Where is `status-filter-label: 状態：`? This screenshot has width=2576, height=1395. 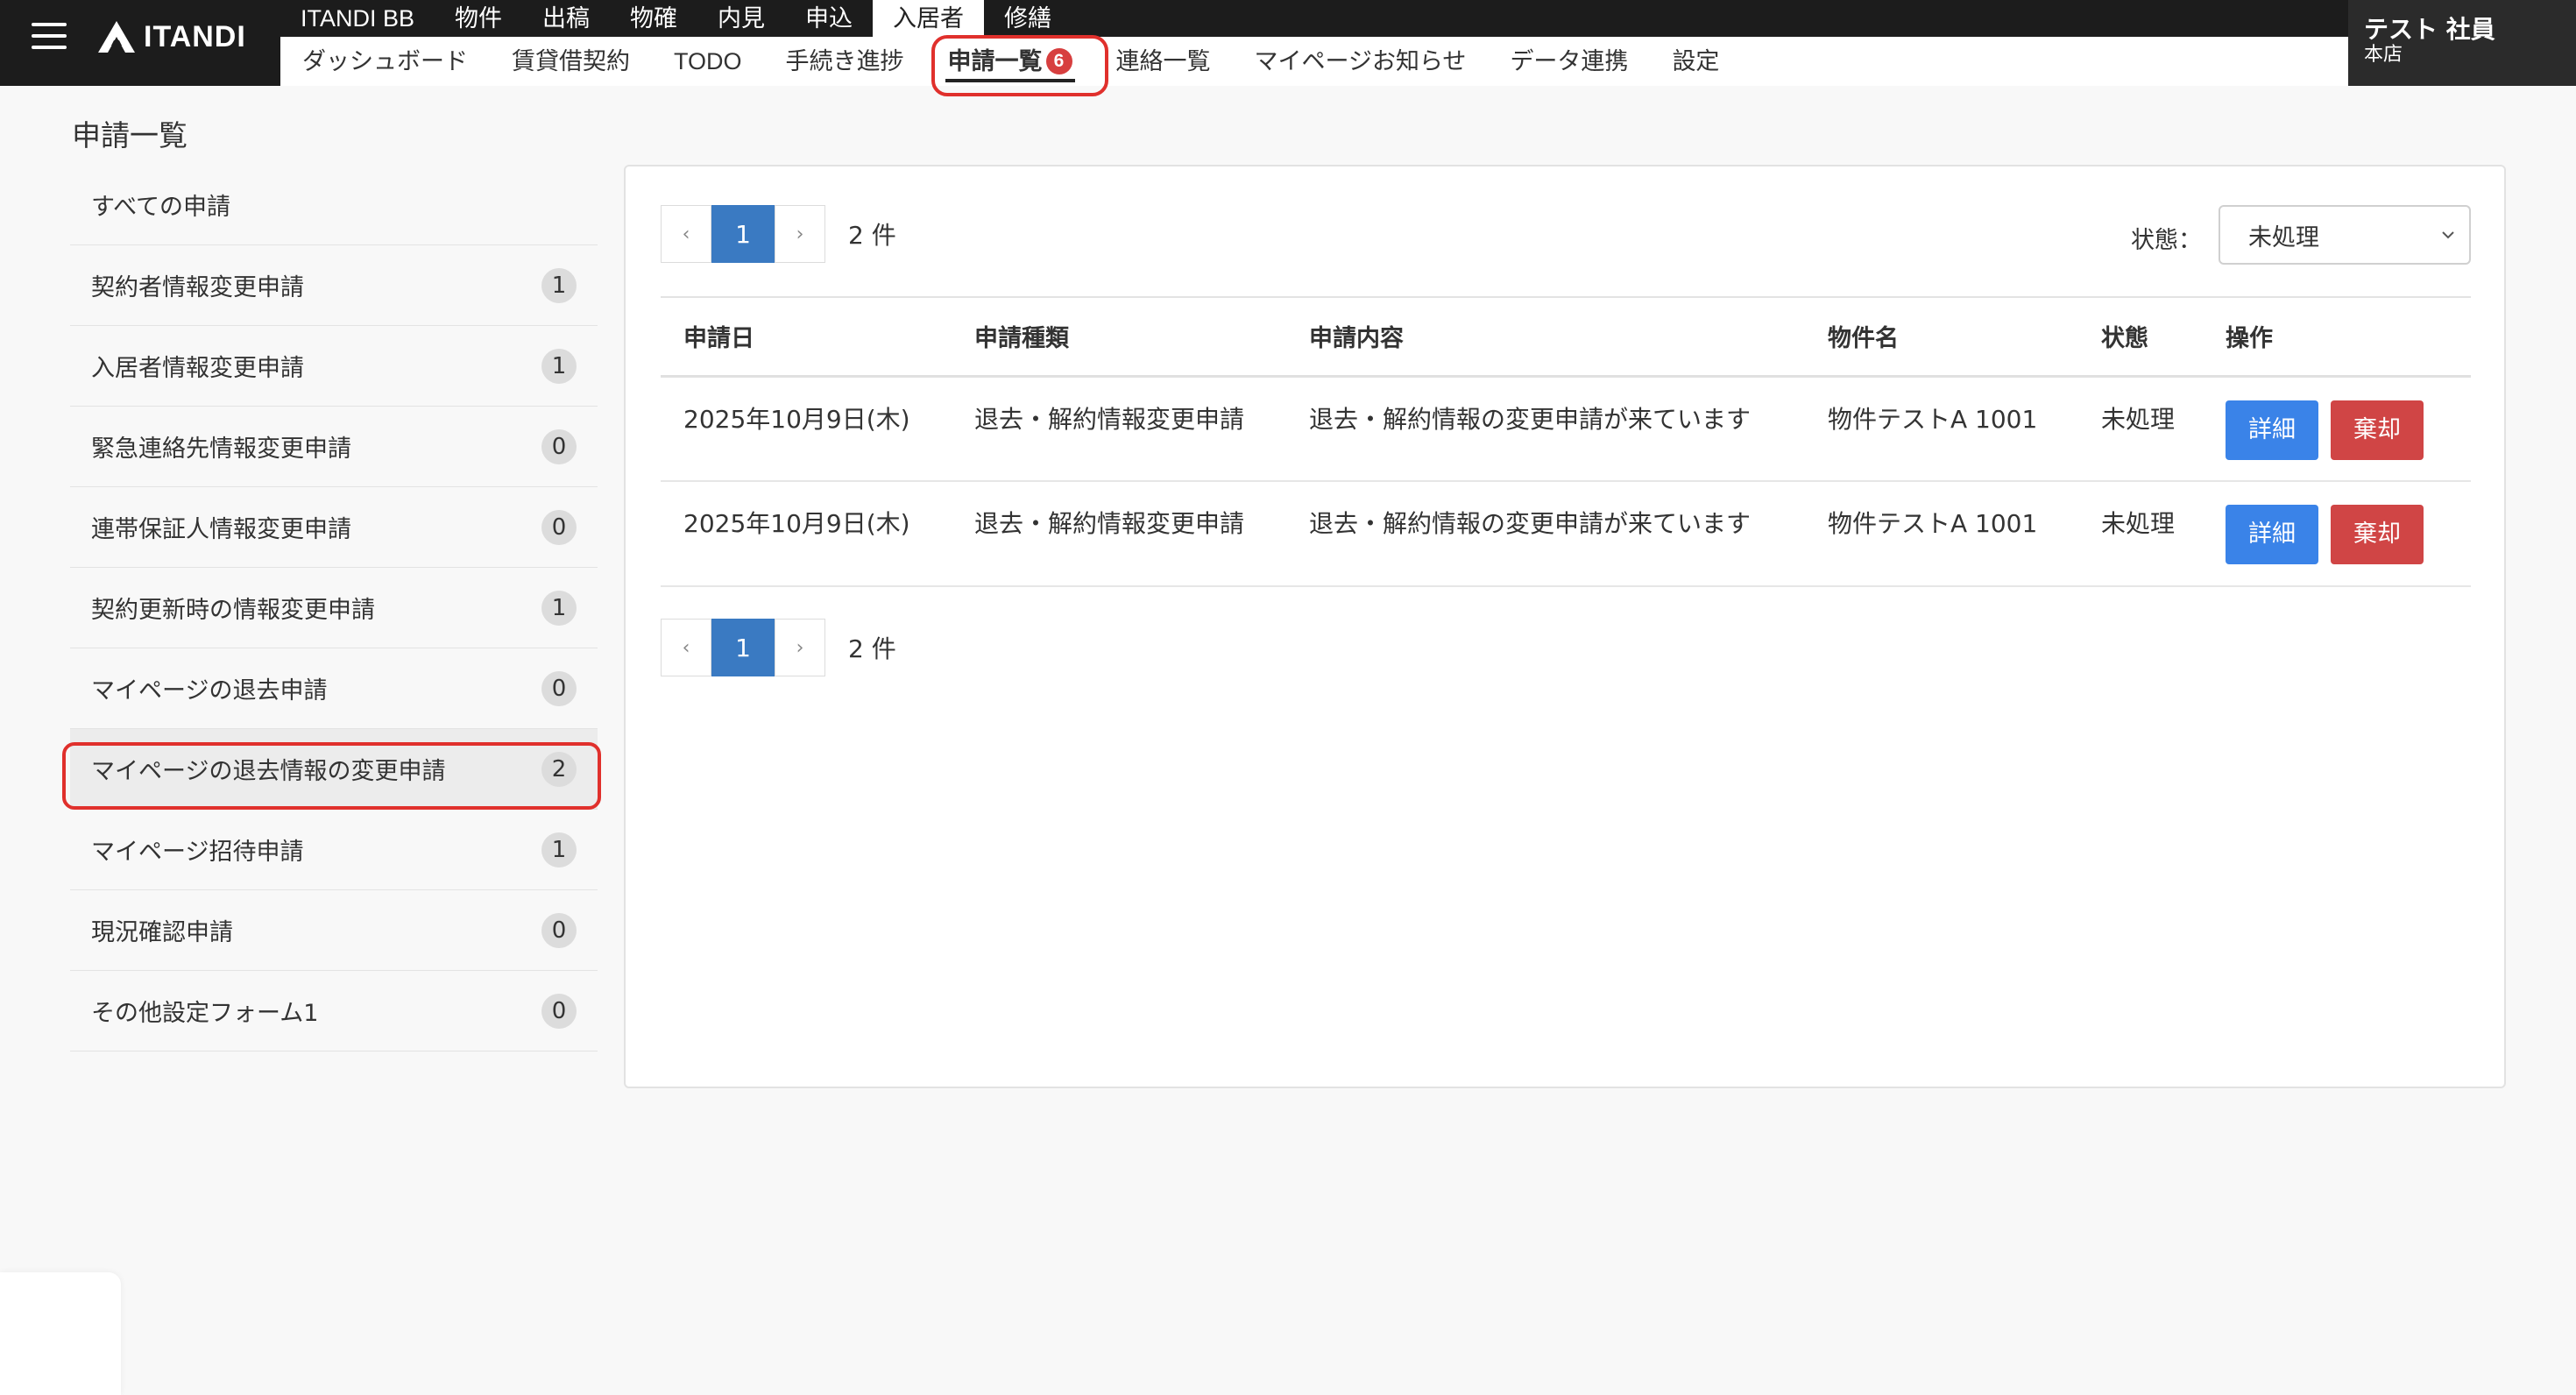 status-filter-label: 状態： is located at coordinates (2166, 240).